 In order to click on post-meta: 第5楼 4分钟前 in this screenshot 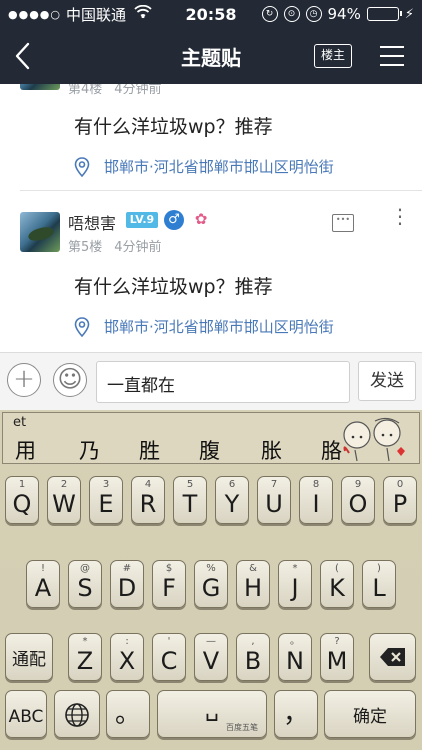, I will do `click(115, 245)`.